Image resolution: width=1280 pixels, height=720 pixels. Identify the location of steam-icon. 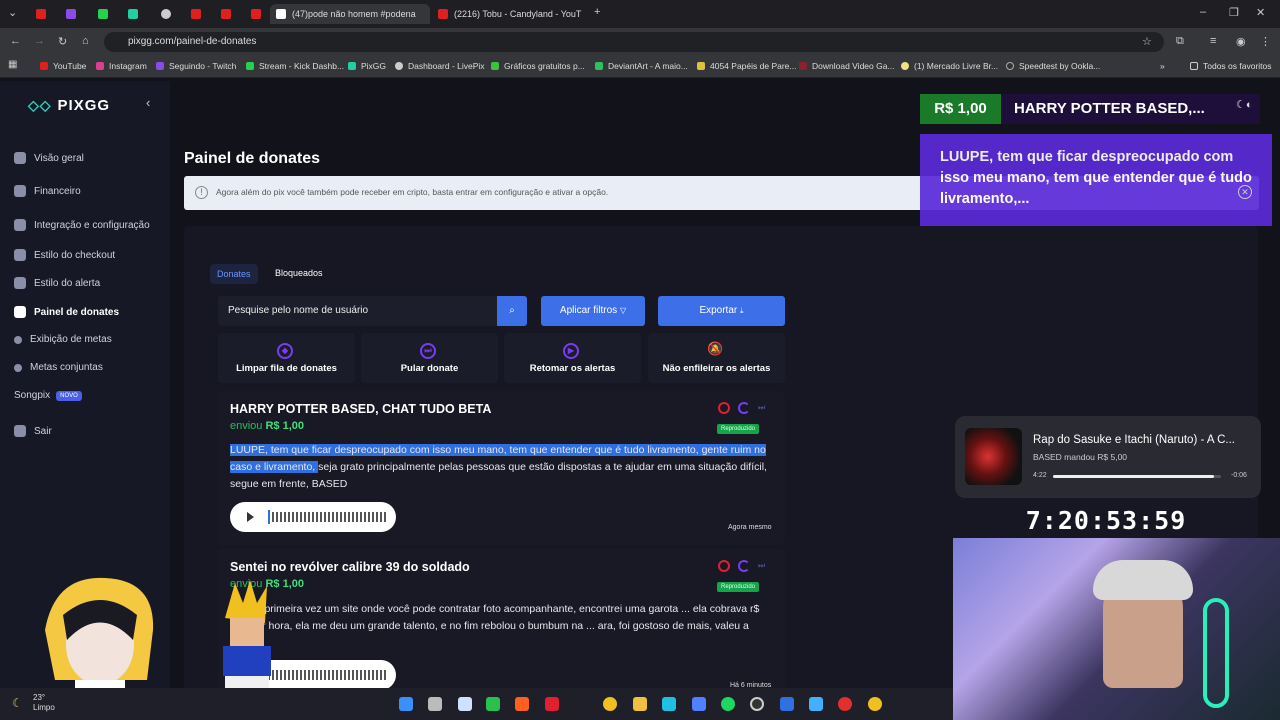
(465, 704).